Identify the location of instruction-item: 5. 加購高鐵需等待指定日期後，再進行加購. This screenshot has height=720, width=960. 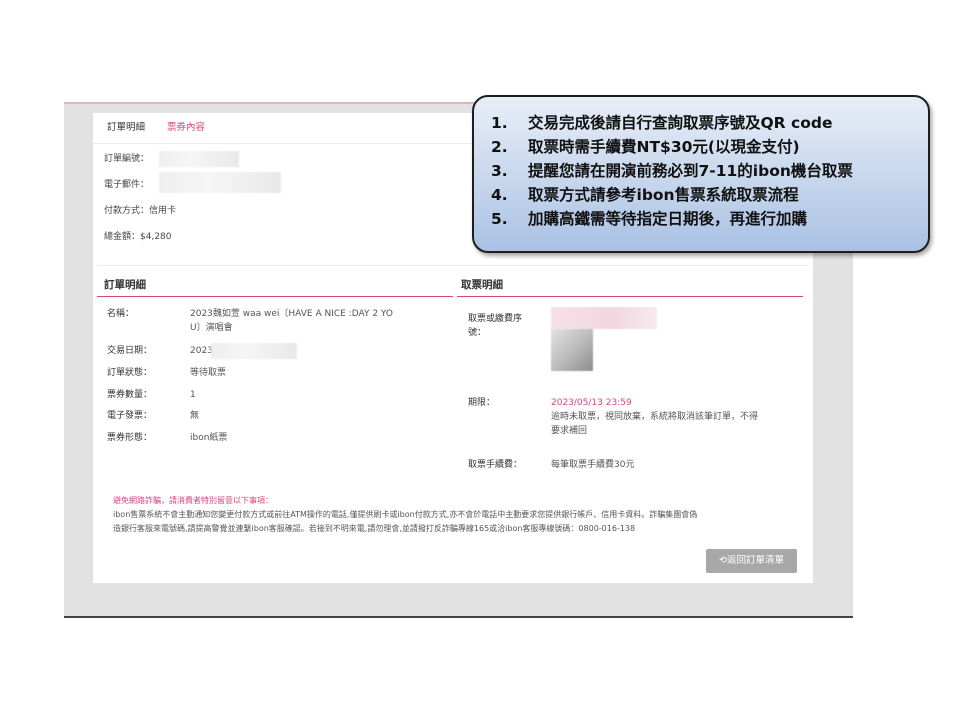
(672, 219).